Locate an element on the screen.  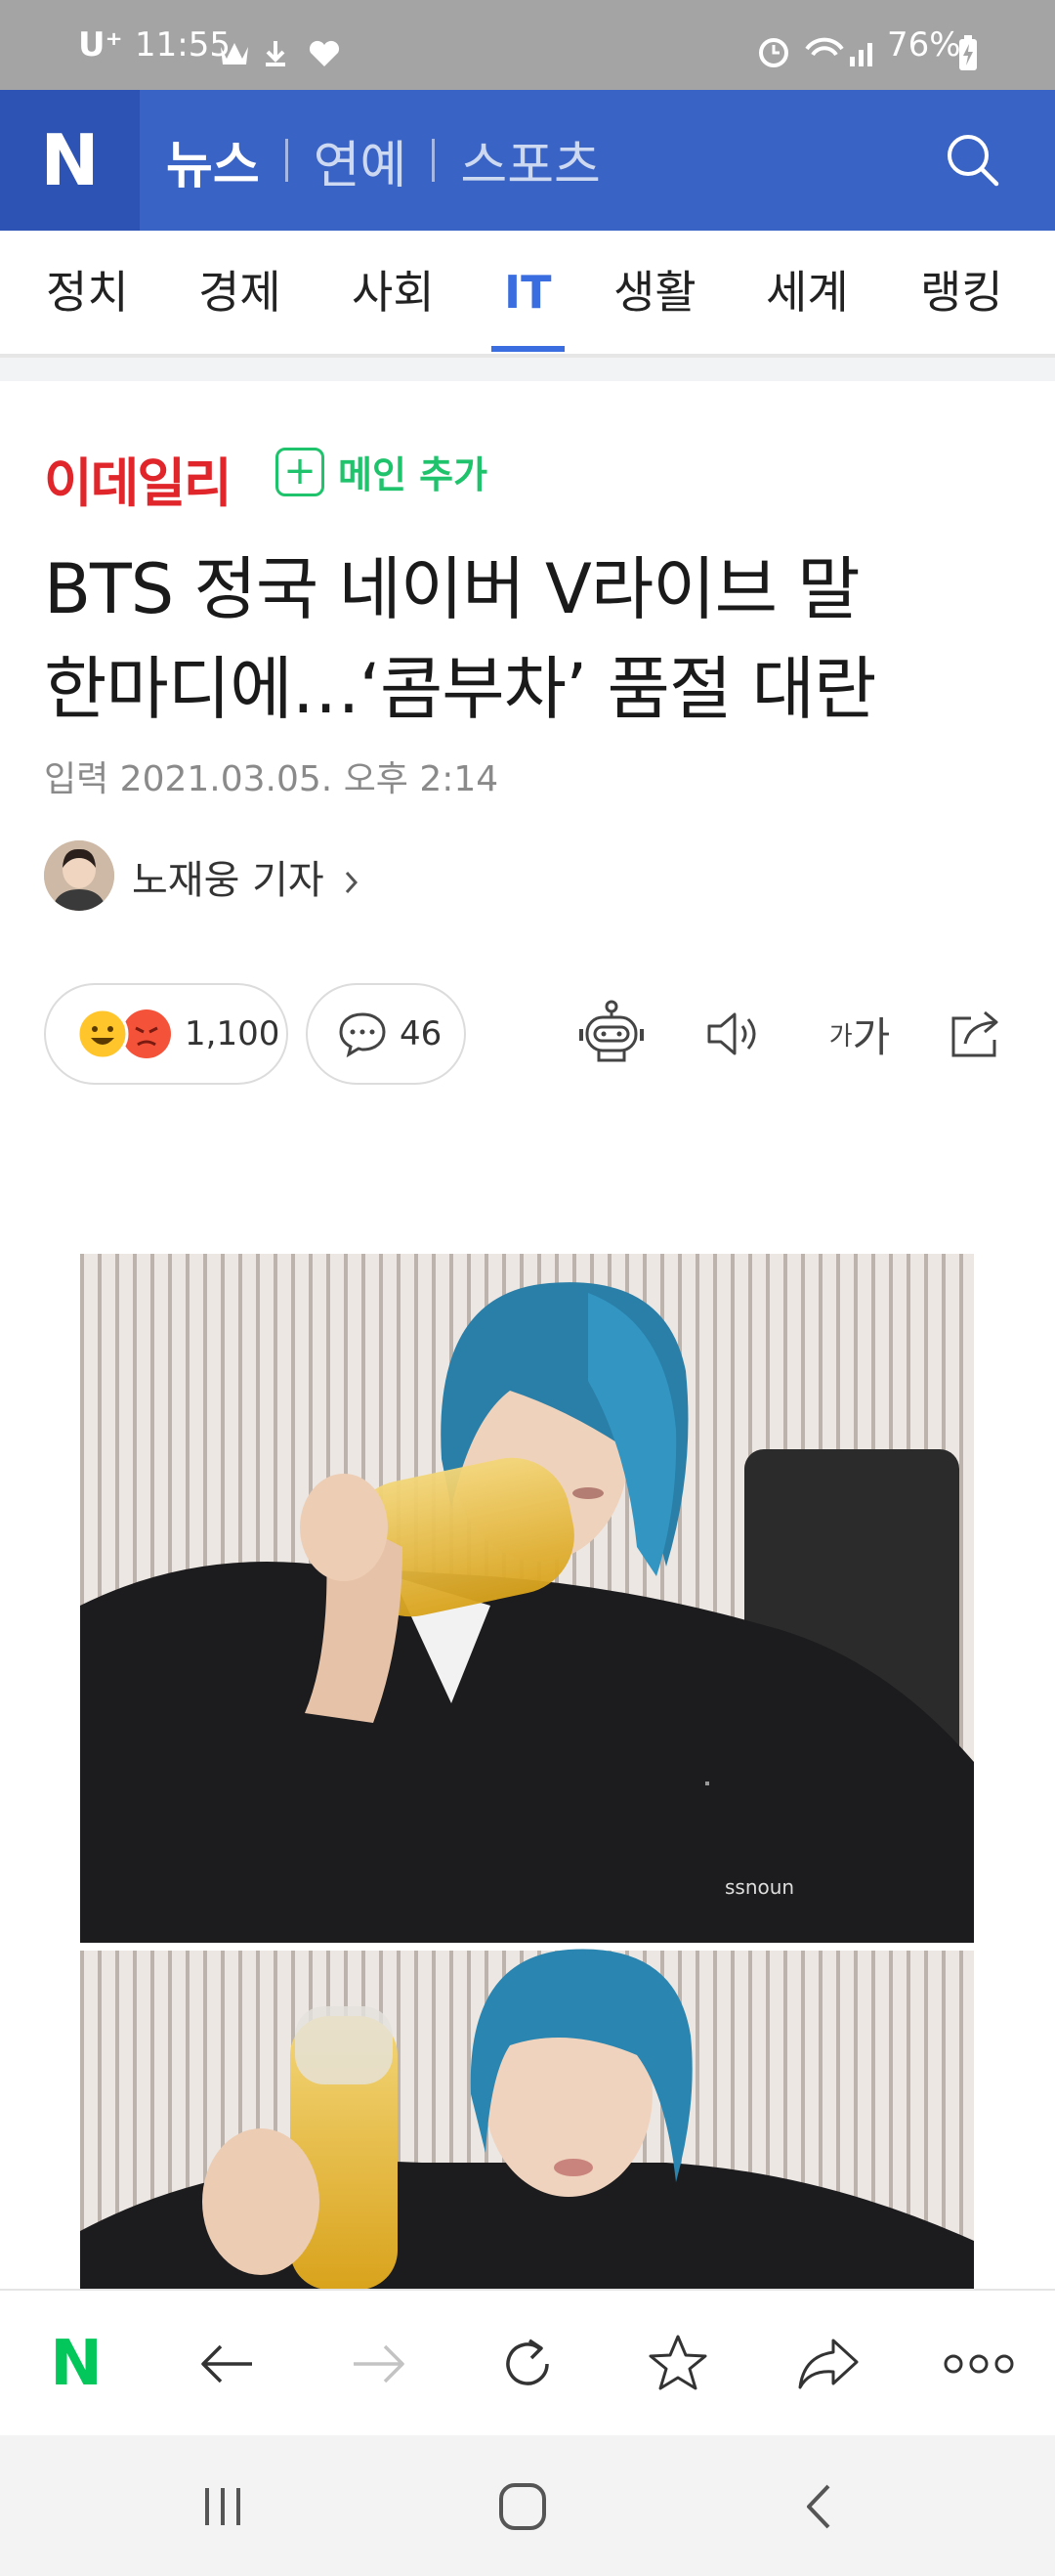
comment-button: 46 is located at coordinates (386, 1034).